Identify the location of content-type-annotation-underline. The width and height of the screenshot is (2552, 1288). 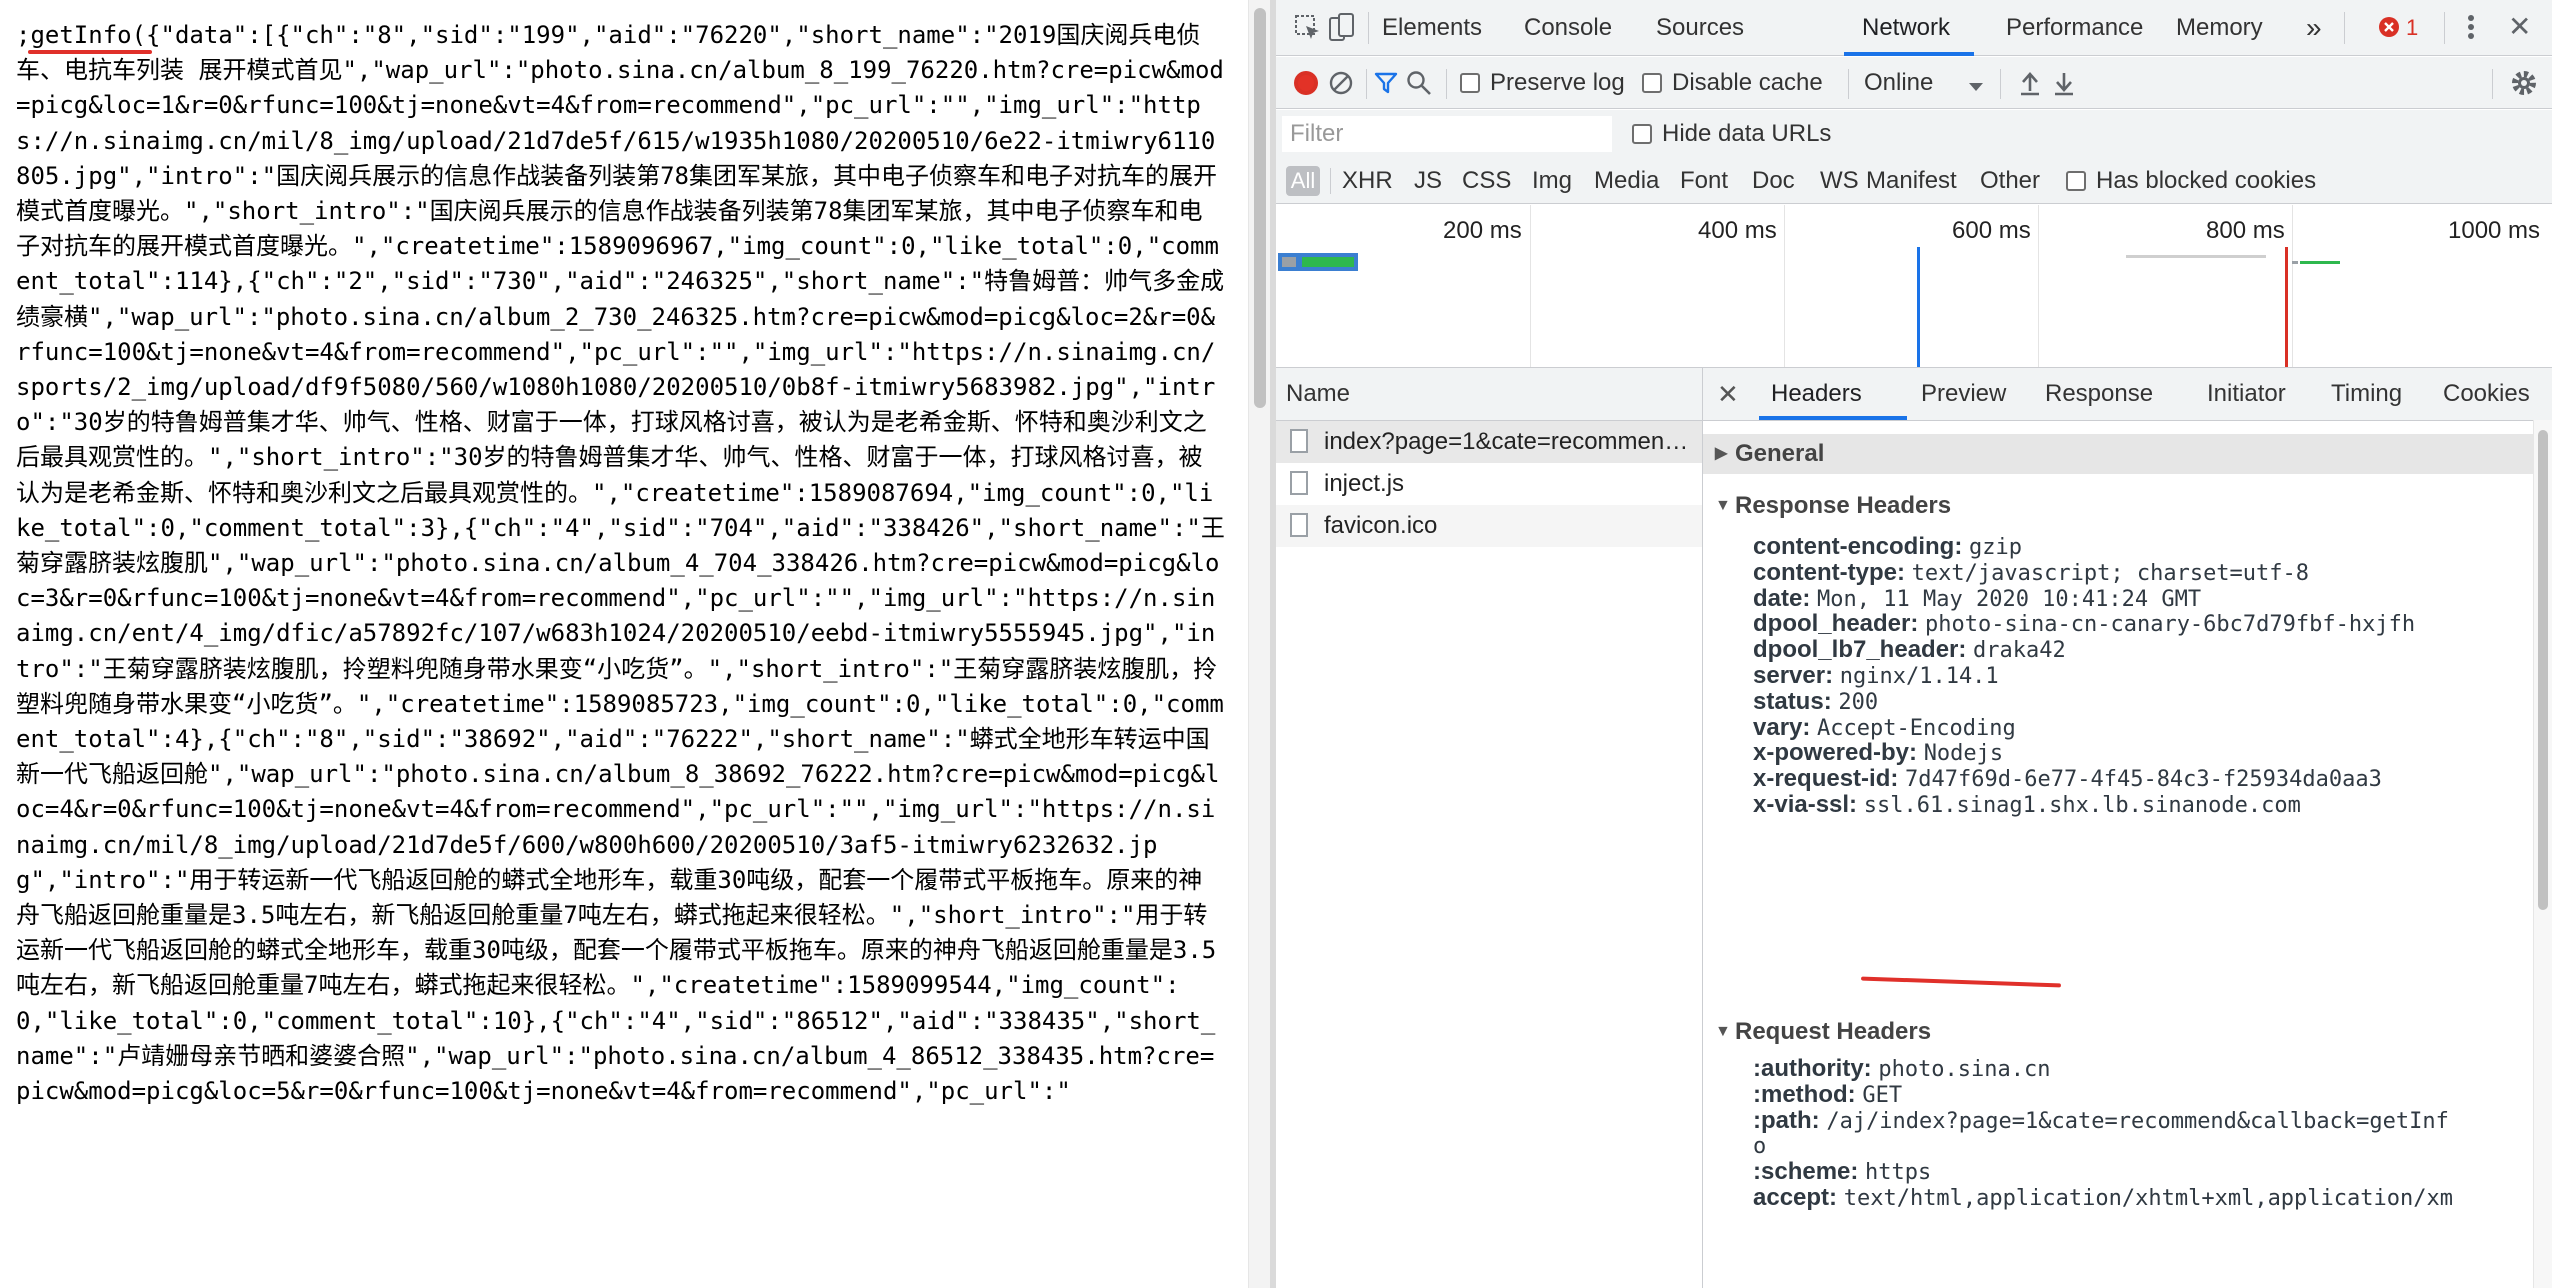
(1961, 982).